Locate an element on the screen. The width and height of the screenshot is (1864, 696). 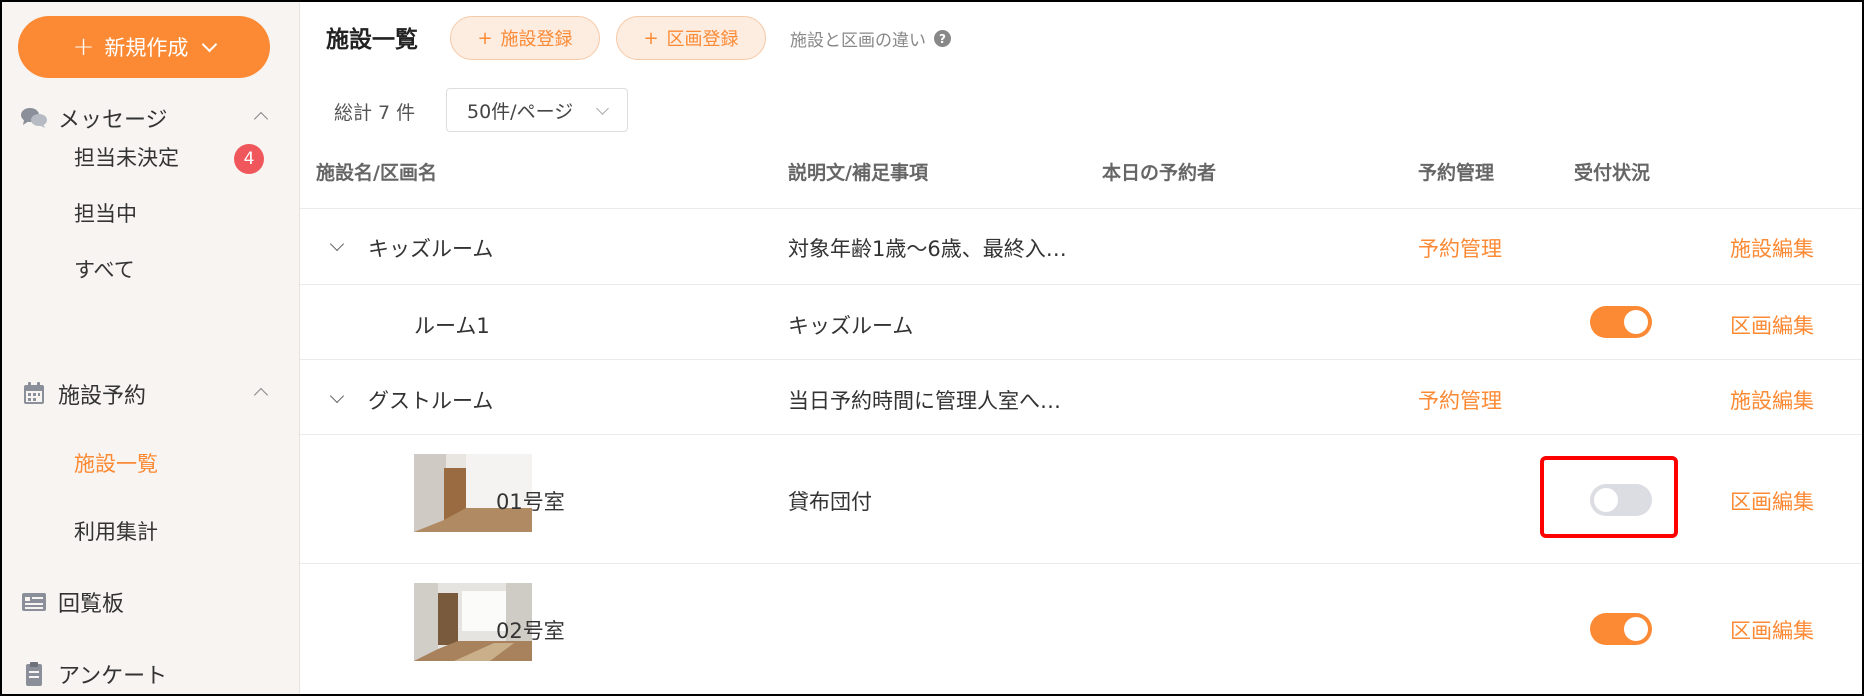
section-register-label: 区画登録 is located at coordinates (702, 39).